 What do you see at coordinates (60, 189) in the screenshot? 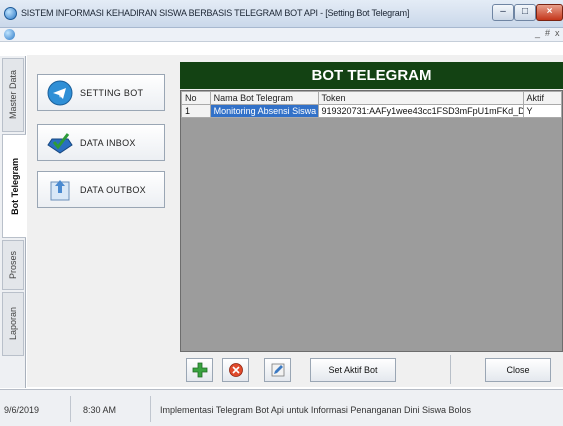
I see `outbox-icon` at bounding box center [60, 189].